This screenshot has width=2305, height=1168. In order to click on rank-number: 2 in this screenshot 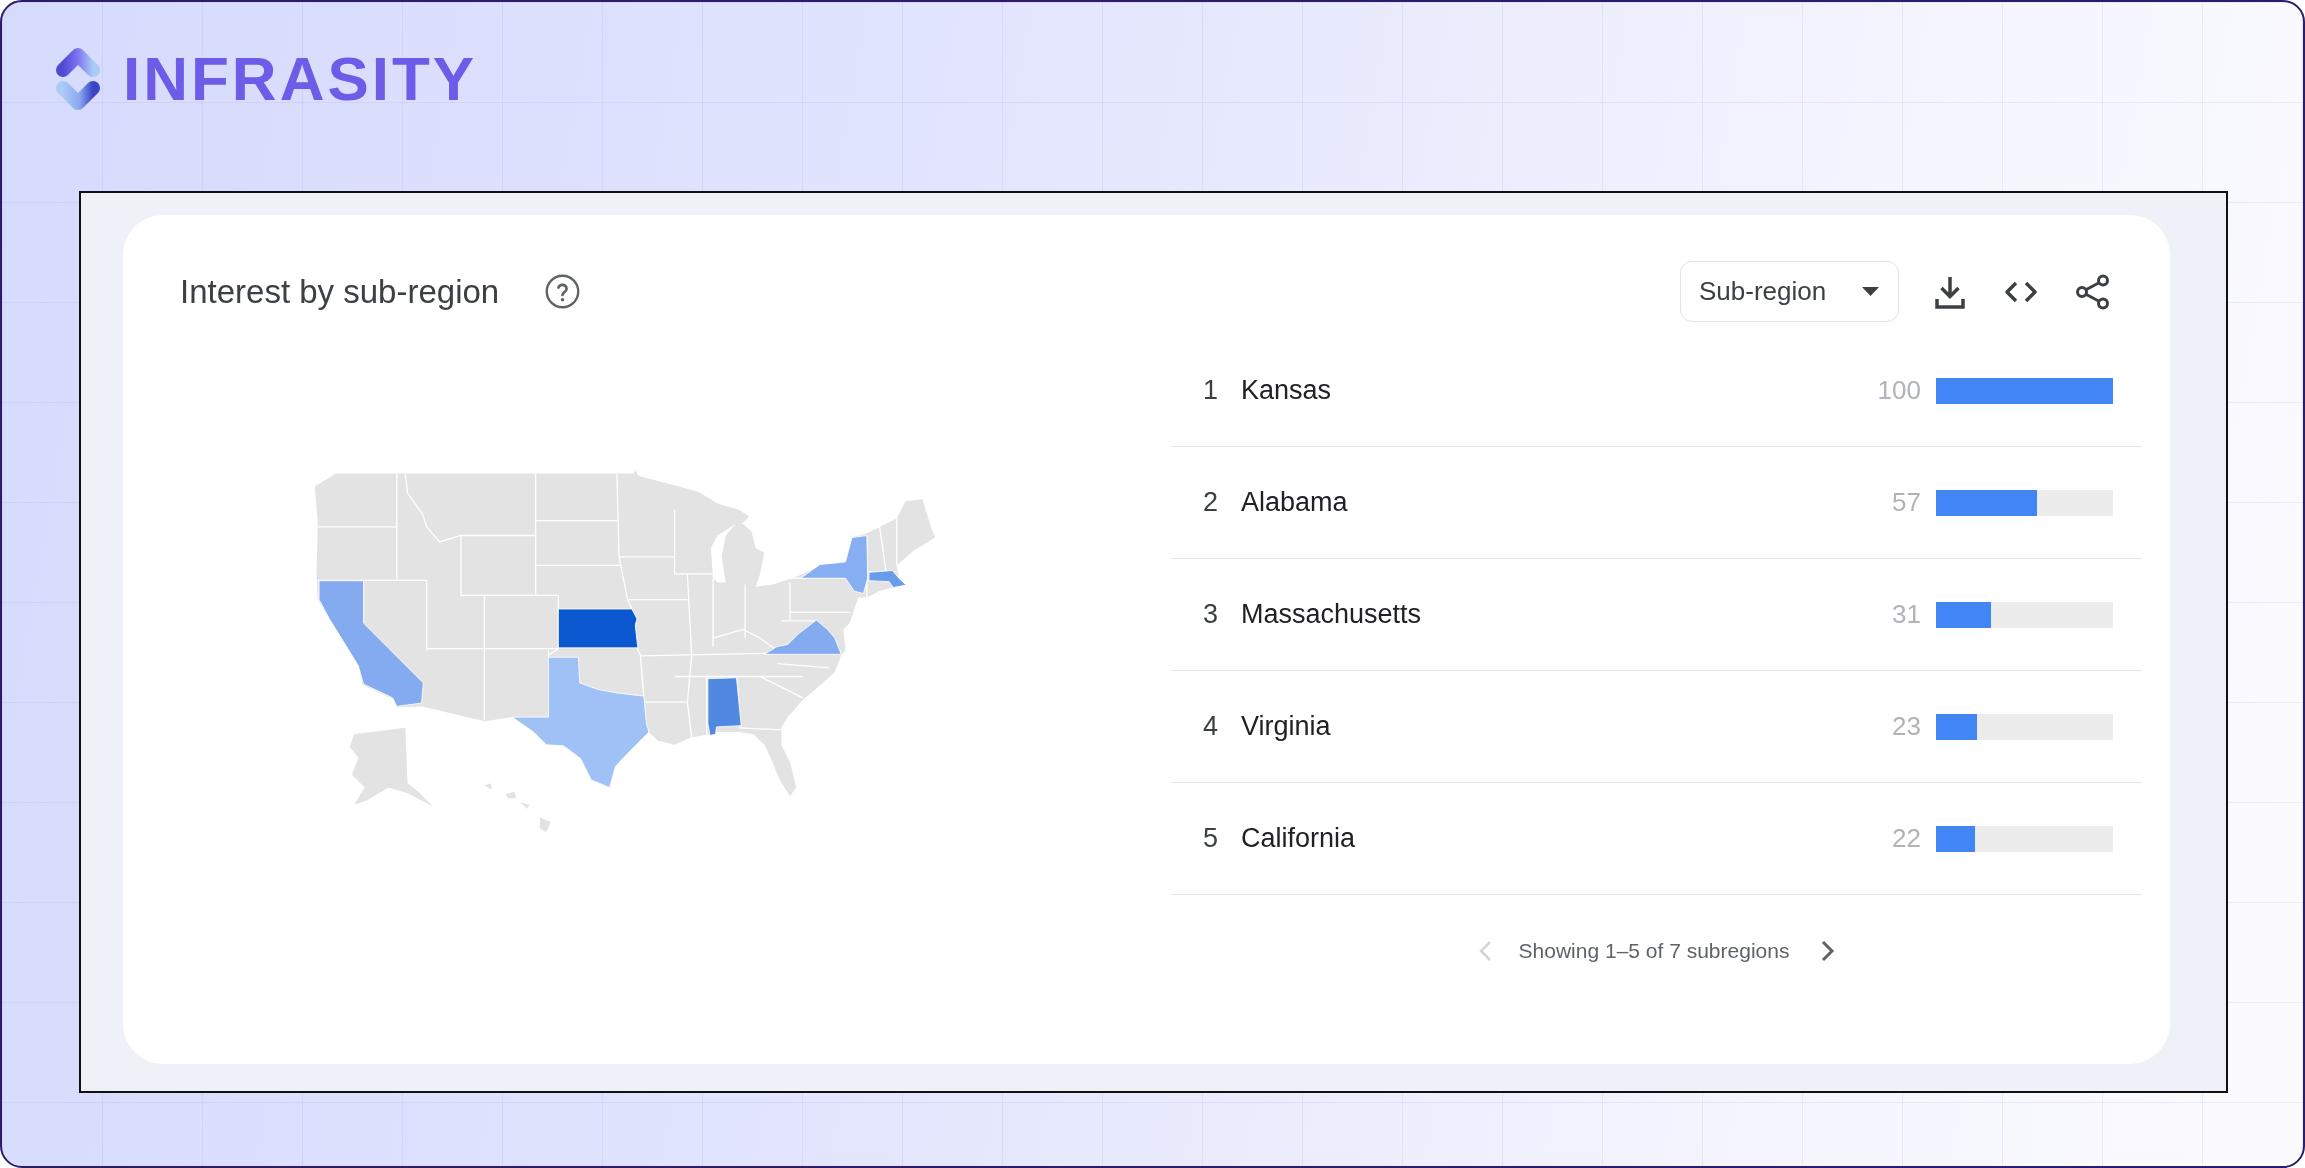, I will do `click(1211, 502)`.